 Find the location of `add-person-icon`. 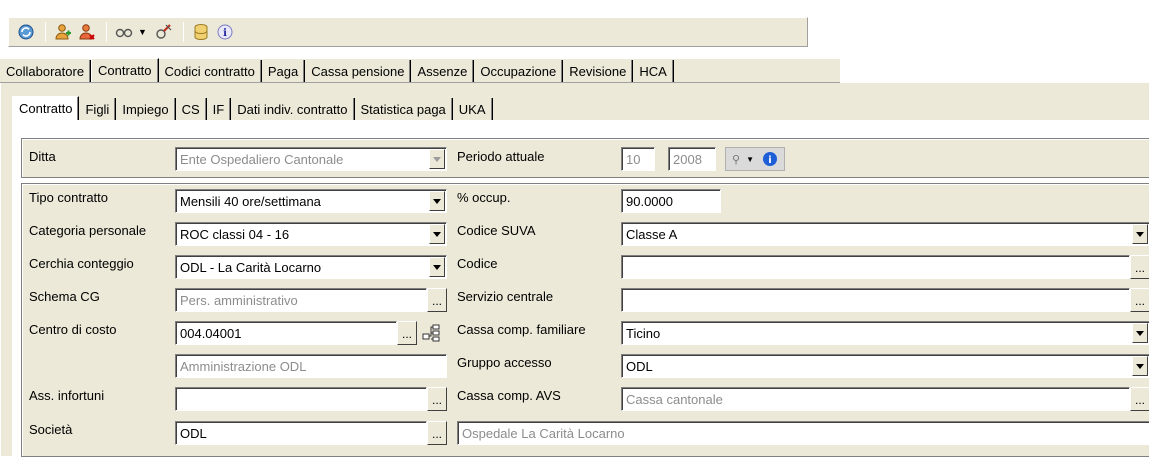

add-person-icon is located at coordinates (63, 32).